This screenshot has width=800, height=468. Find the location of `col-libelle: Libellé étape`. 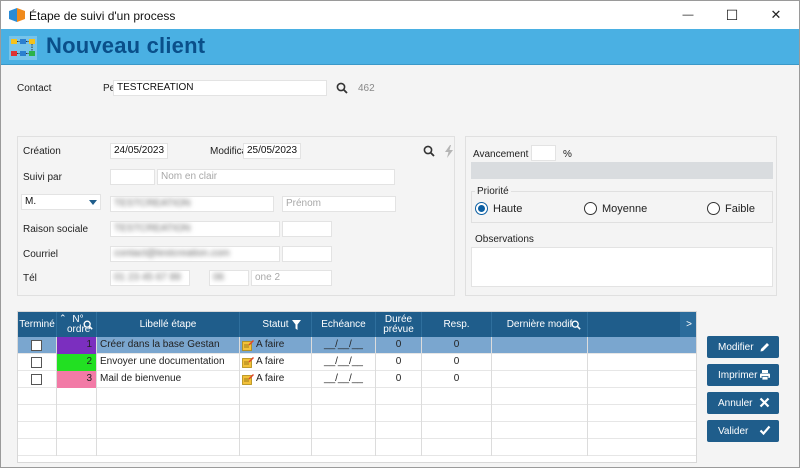

col-libelle: Libellé étape is located at coordinates (168, 324).